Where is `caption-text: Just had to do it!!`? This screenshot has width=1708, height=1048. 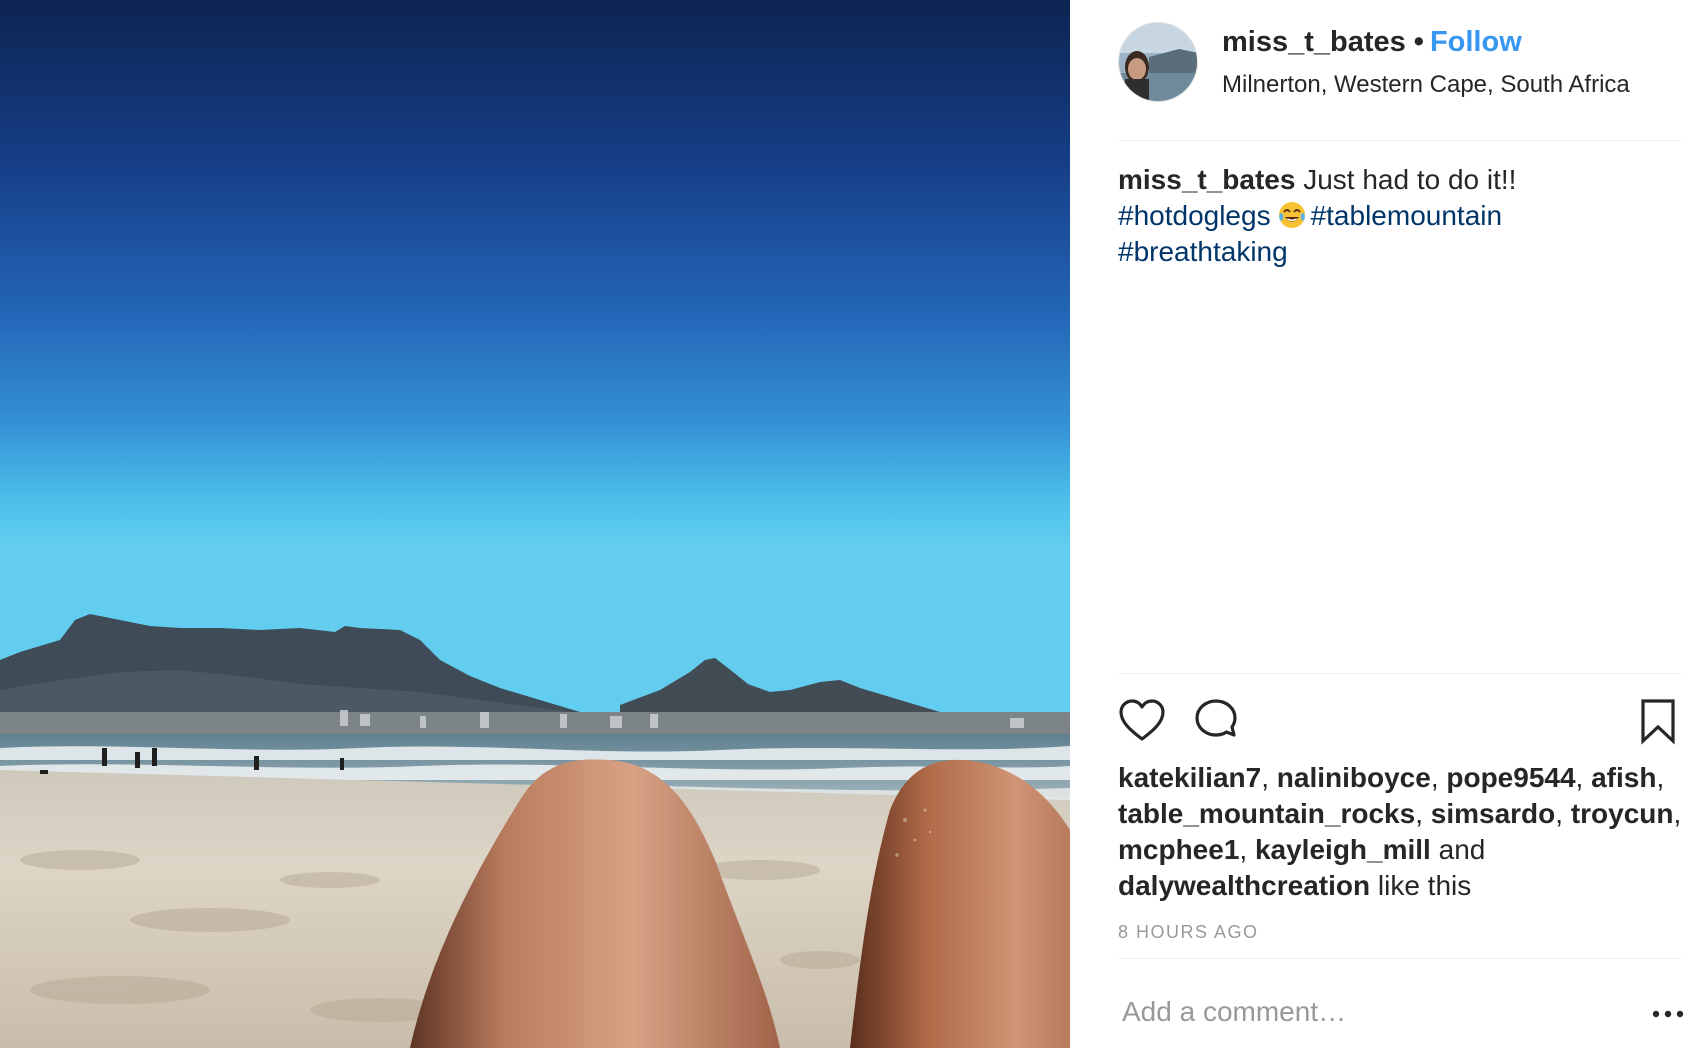
caption-text: Just had to do it!! is located at coordinates (1410, 179).